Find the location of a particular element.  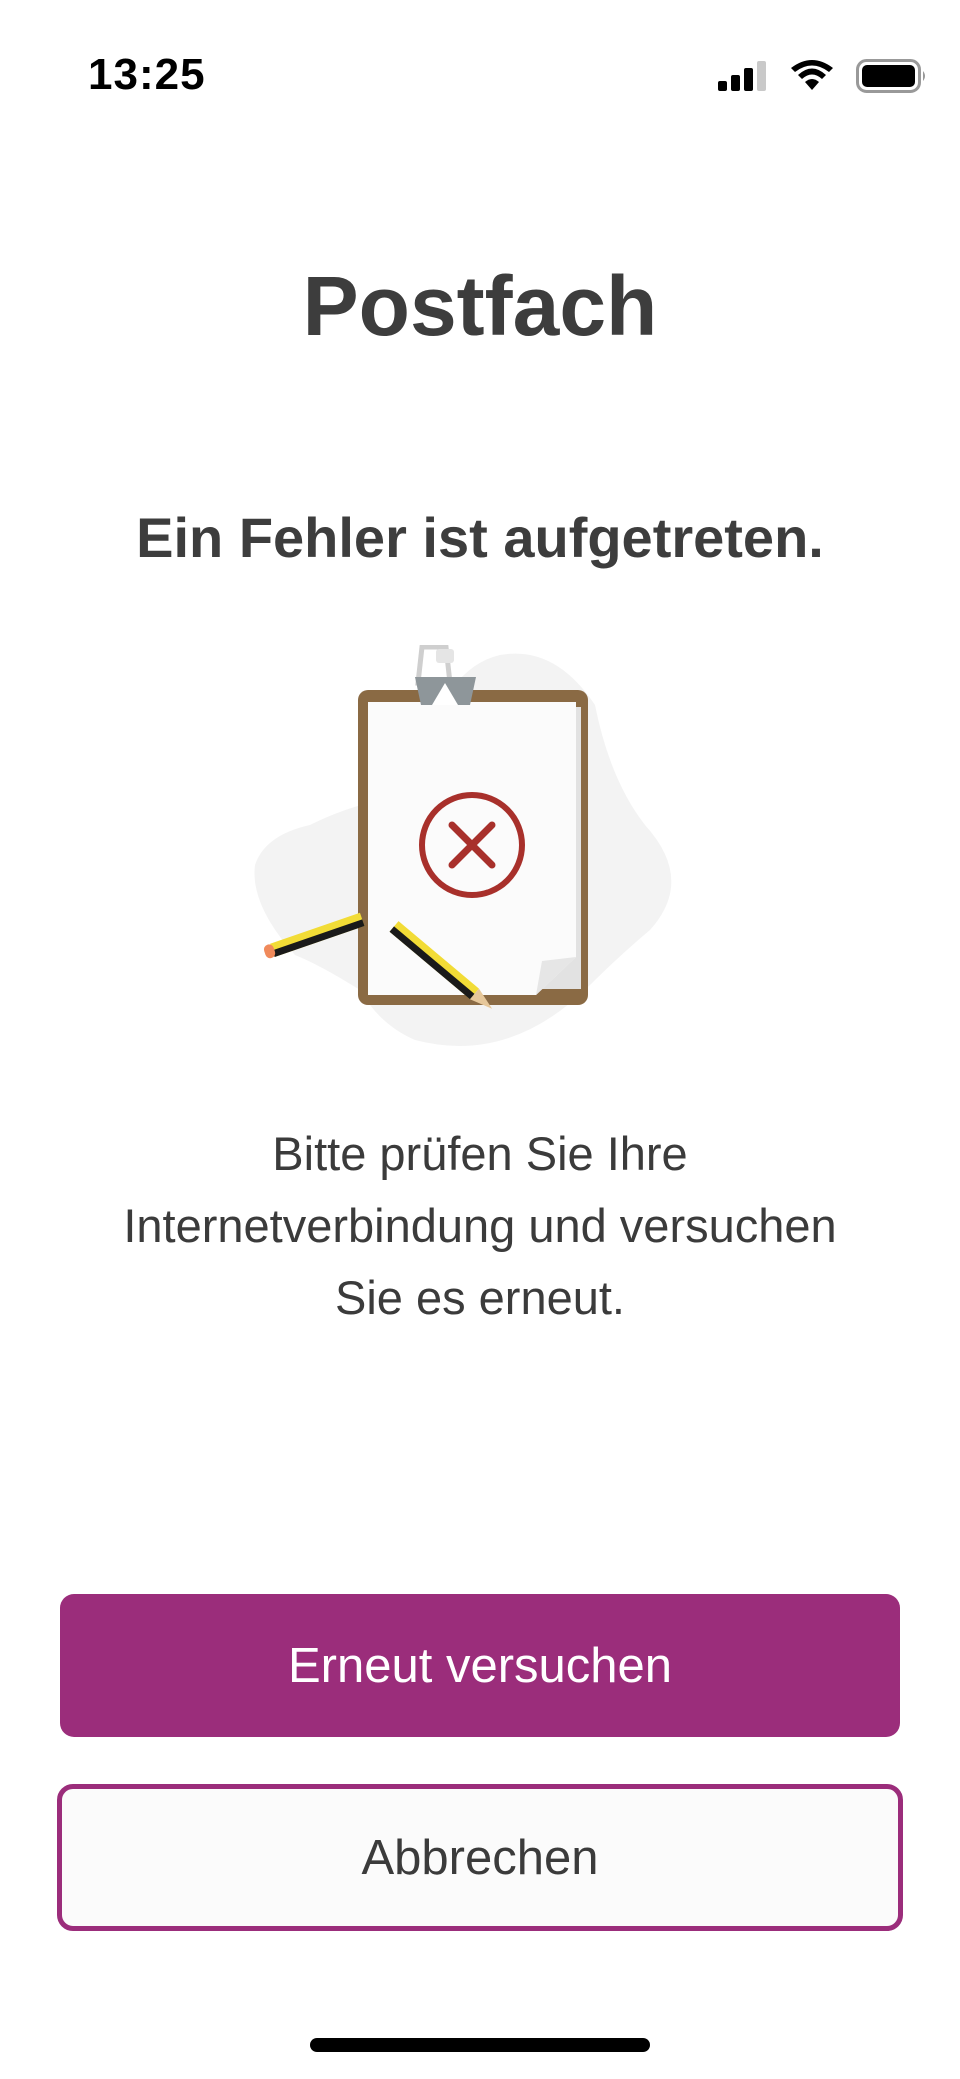

cellular-signal-icon is located at coordinates (742, 76).